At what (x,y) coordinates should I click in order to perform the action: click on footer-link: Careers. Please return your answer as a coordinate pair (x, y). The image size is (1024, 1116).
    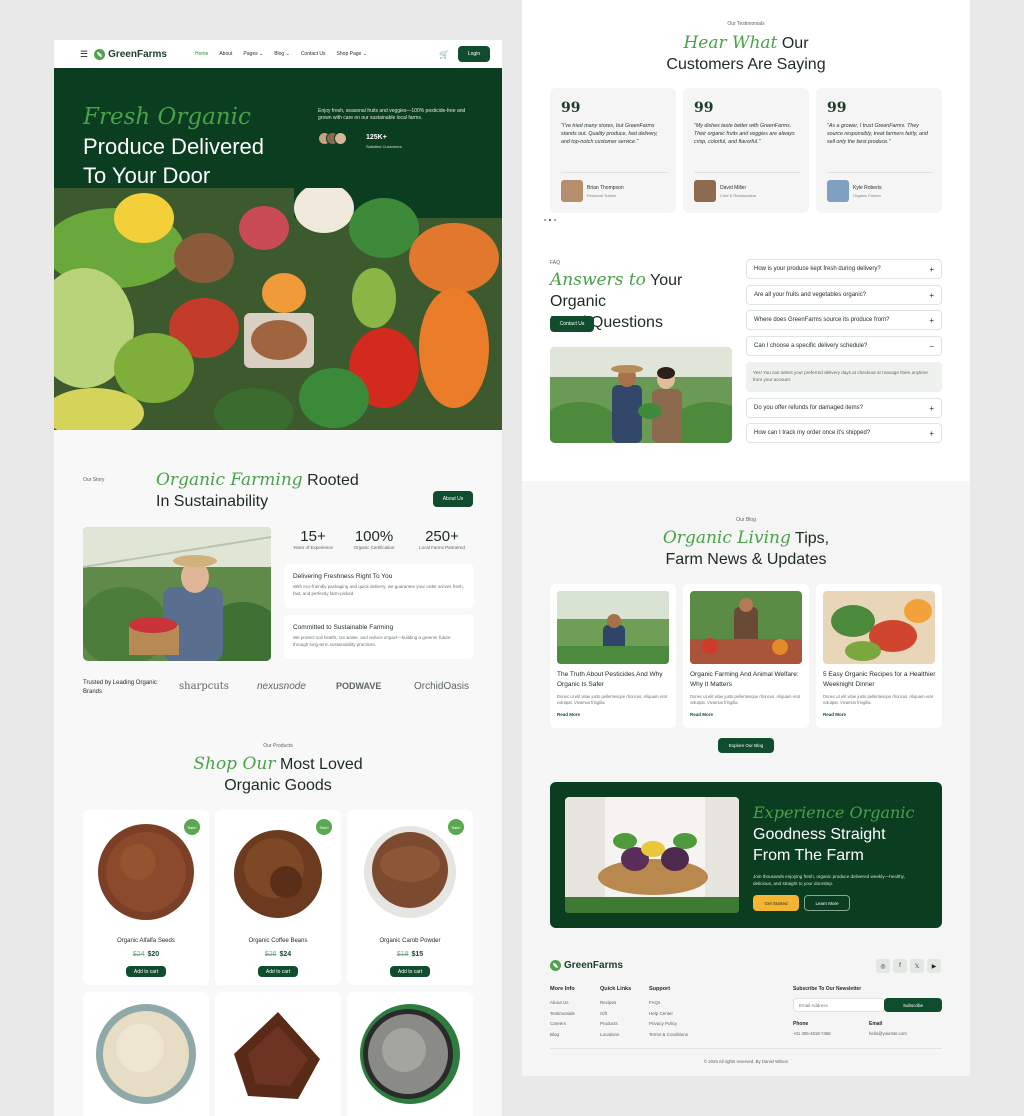
    Looking at the image, I should click on (562, 1024).